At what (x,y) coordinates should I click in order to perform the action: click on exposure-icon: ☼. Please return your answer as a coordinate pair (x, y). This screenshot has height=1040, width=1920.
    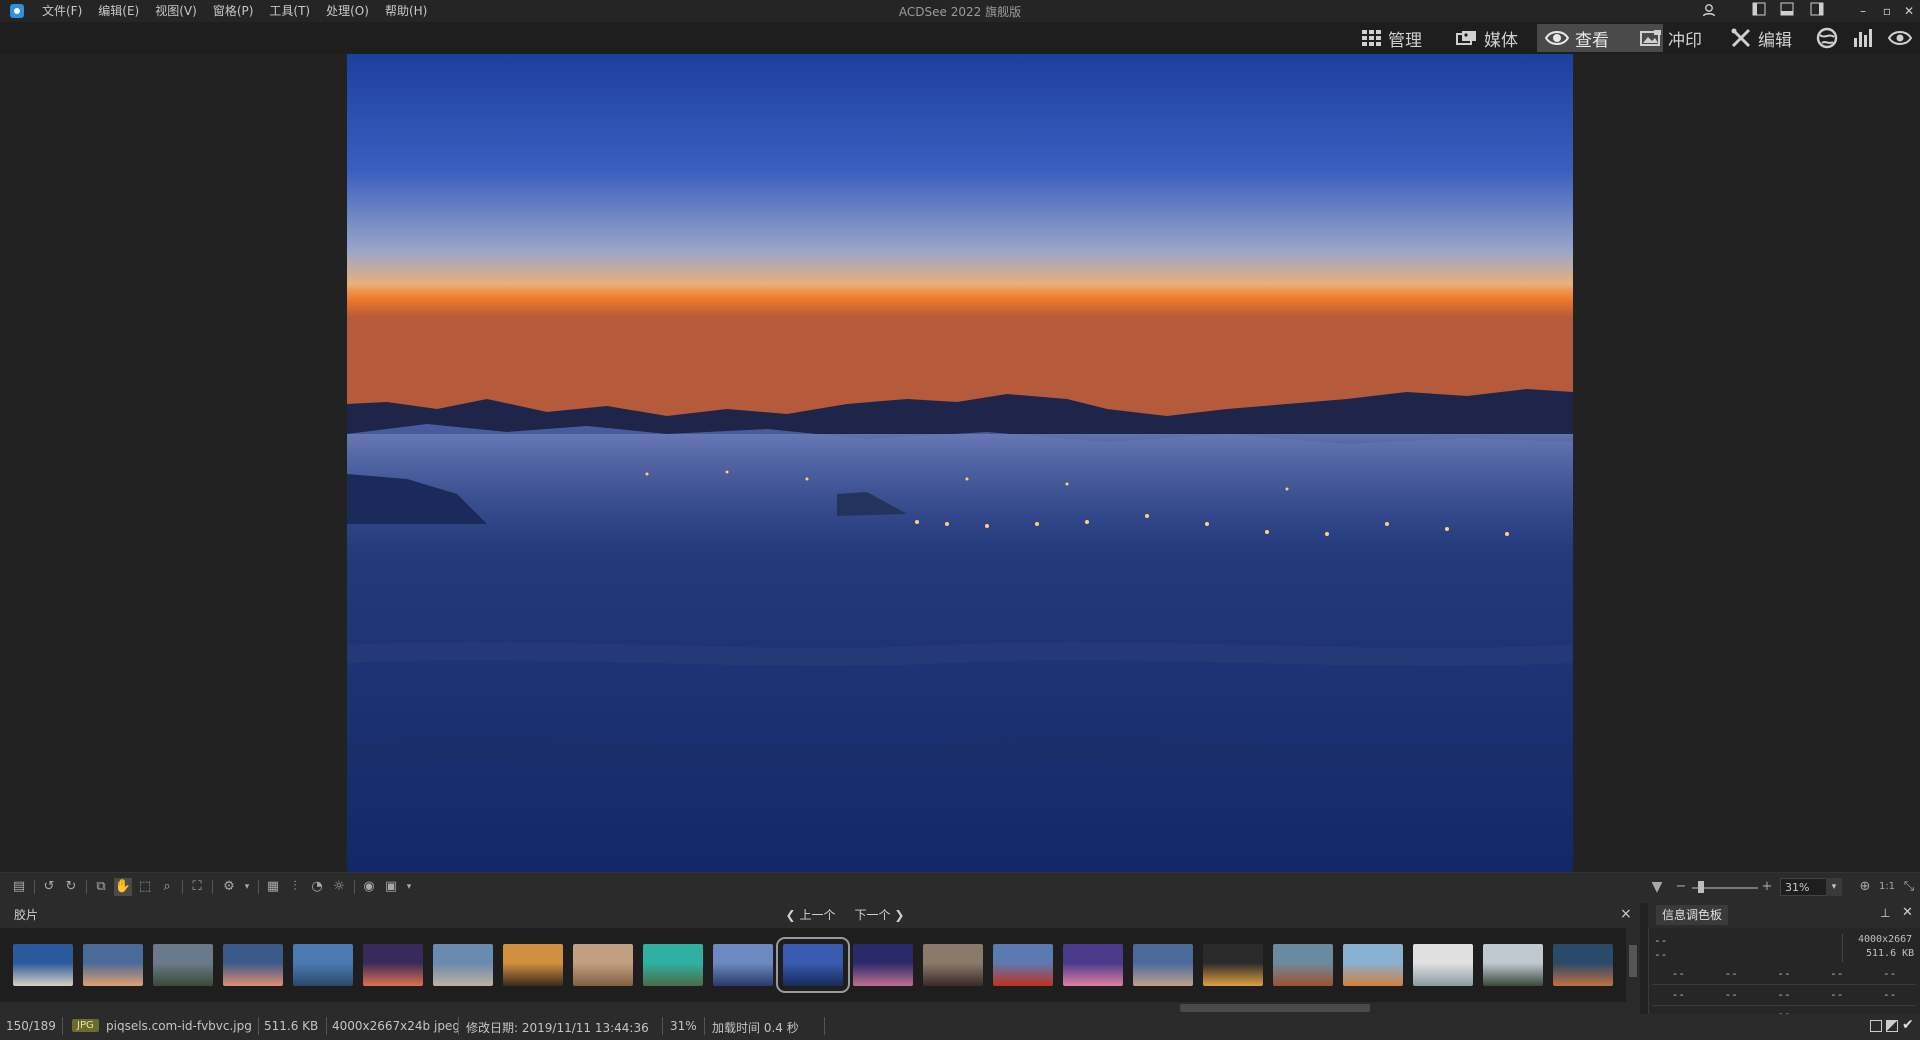
    Looking at the image, I should click on (339, 887).